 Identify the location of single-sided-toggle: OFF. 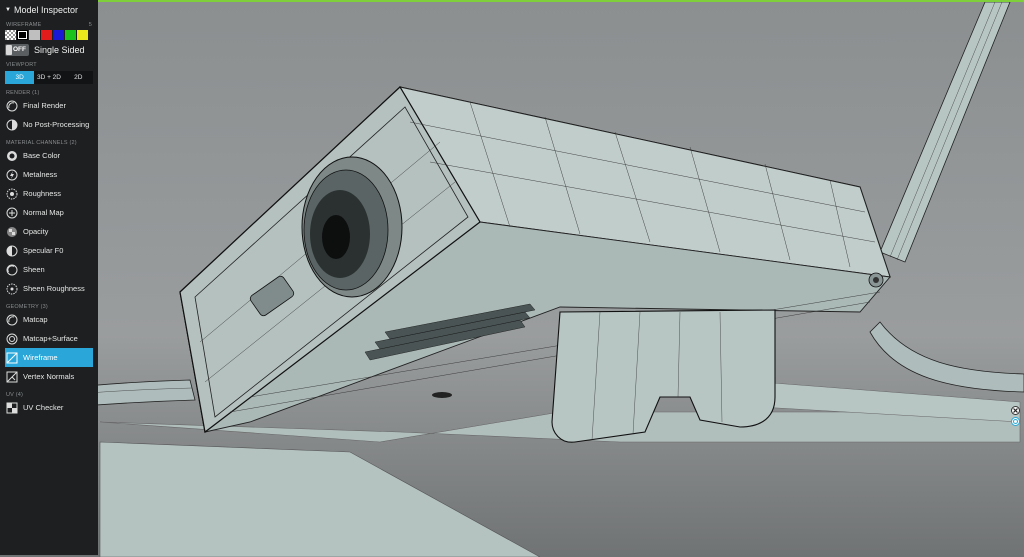
(17, 50).